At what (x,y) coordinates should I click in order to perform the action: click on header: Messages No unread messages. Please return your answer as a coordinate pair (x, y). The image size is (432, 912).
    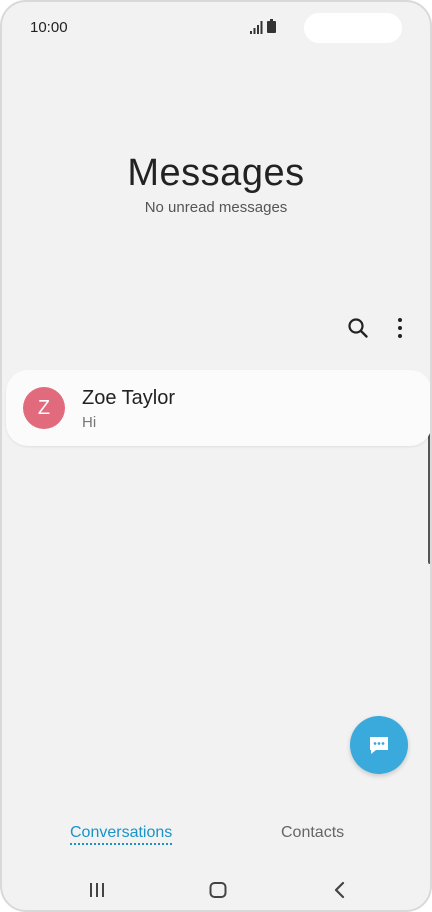
    Looking at the image, I should click on (216, 184).